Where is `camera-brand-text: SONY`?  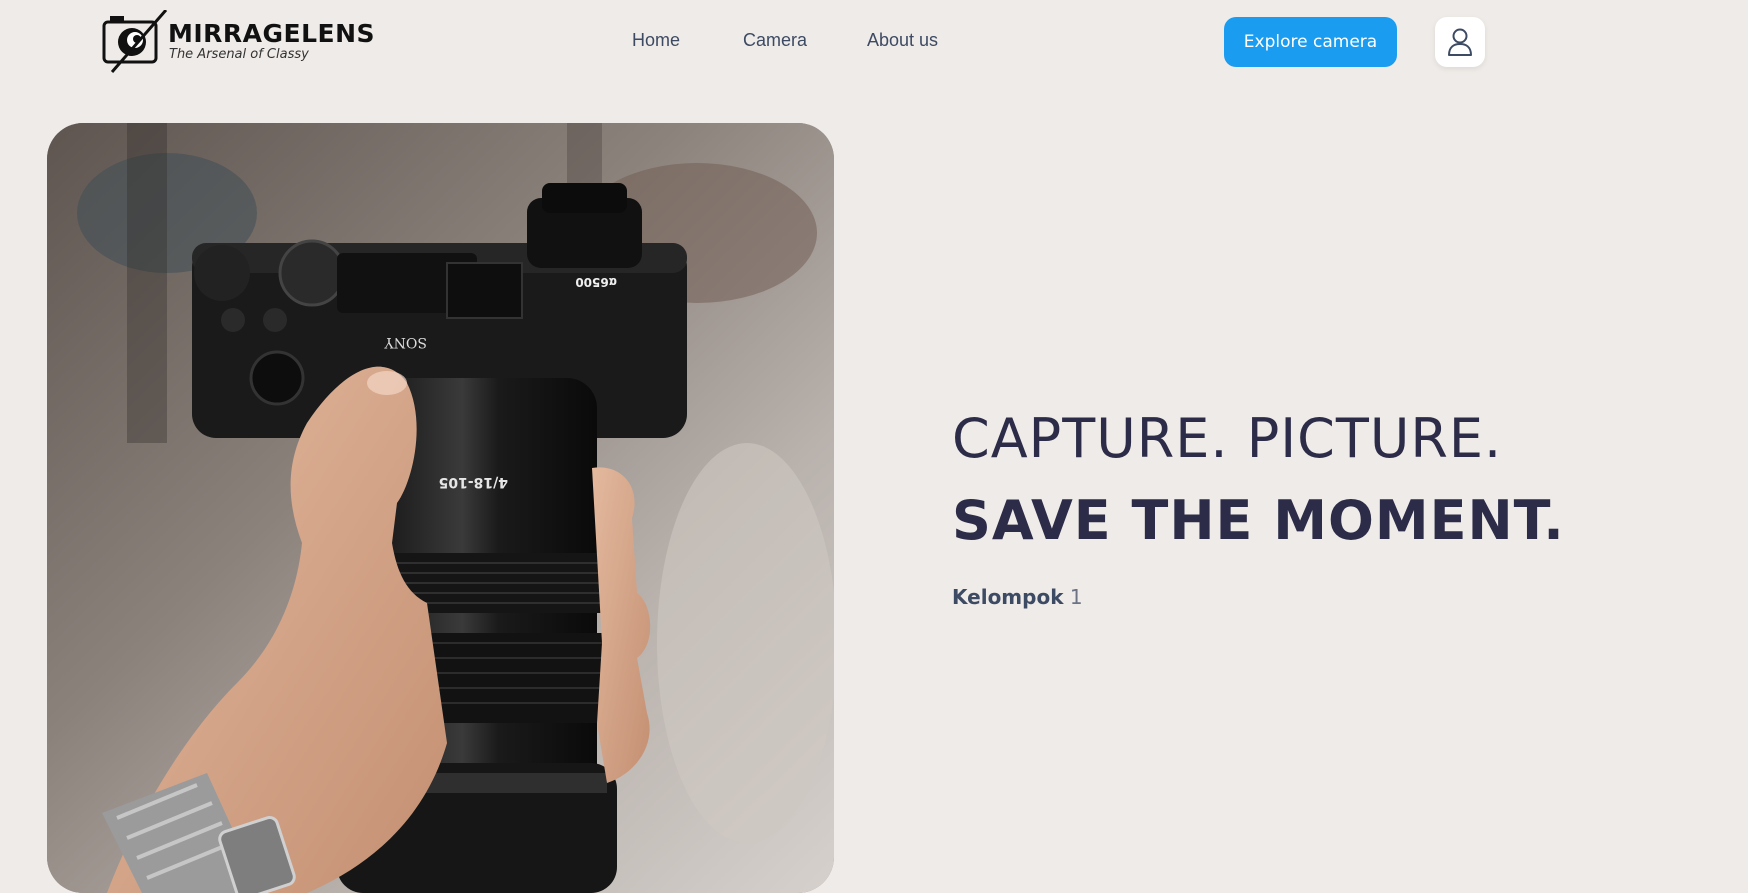 camera-brand-text: SONY is located at coordinates (405, 342).